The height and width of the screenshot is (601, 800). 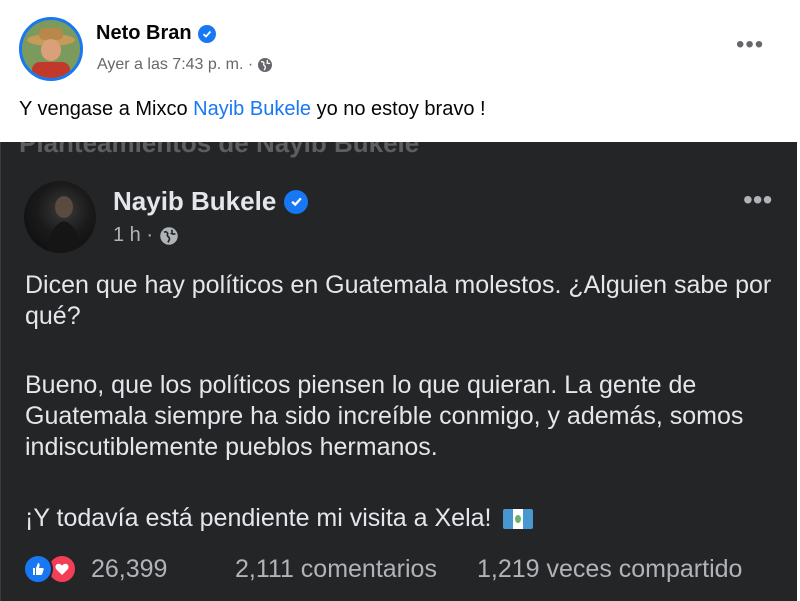 I want to click on author-name: Neto Bran, so click(x=144, y=33).